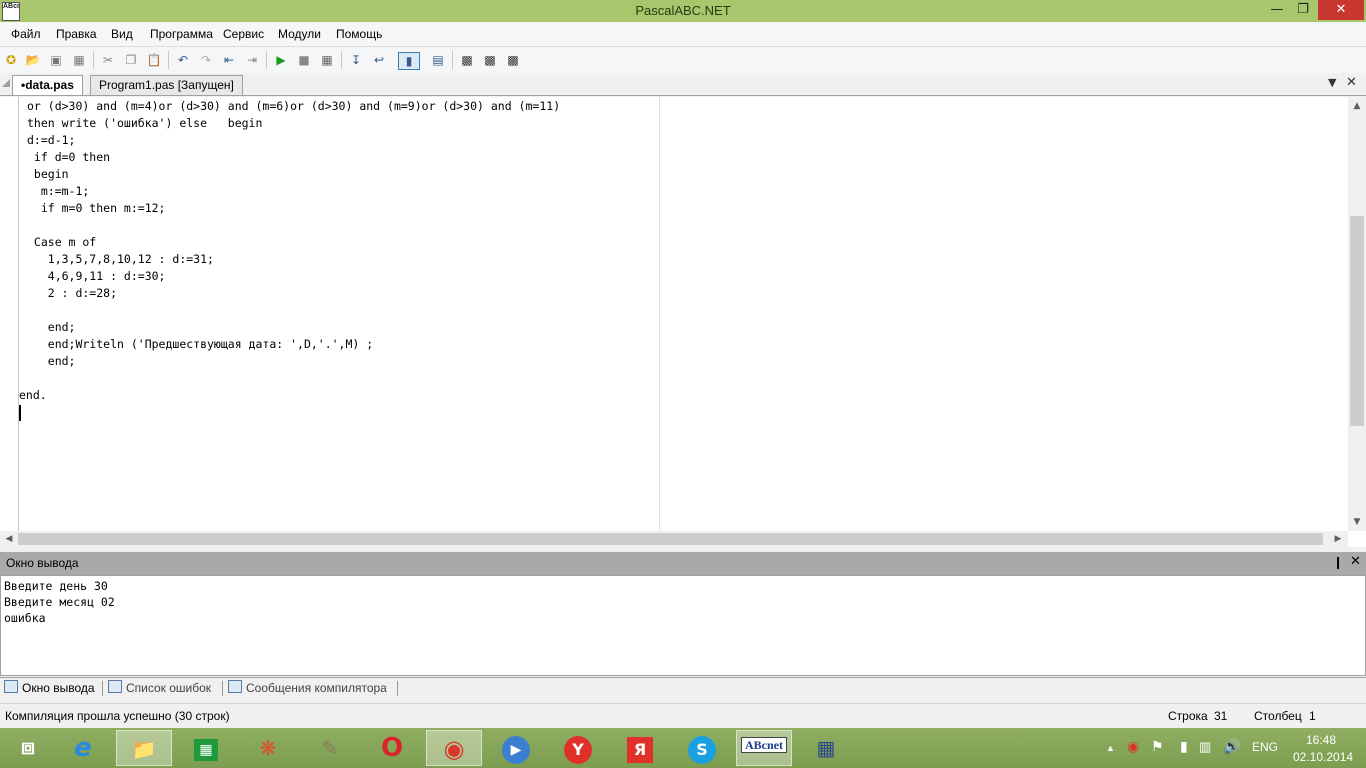 The image size is (1366, 768). Describe the element at coordinates (1323, 757) in the screenshot. I see `clock-date: 02.10.2014` at that location.